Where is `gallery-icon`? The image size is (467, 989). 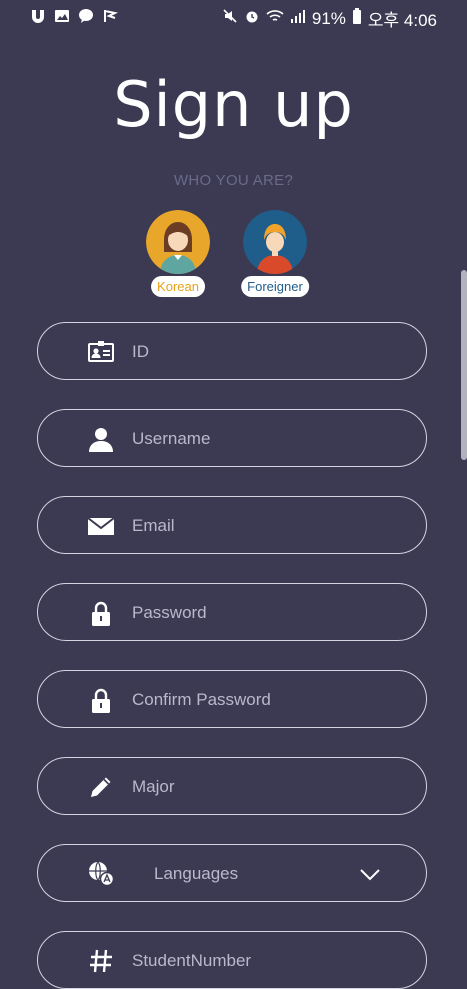
gallery-icon is located at coordinates (62, 16).